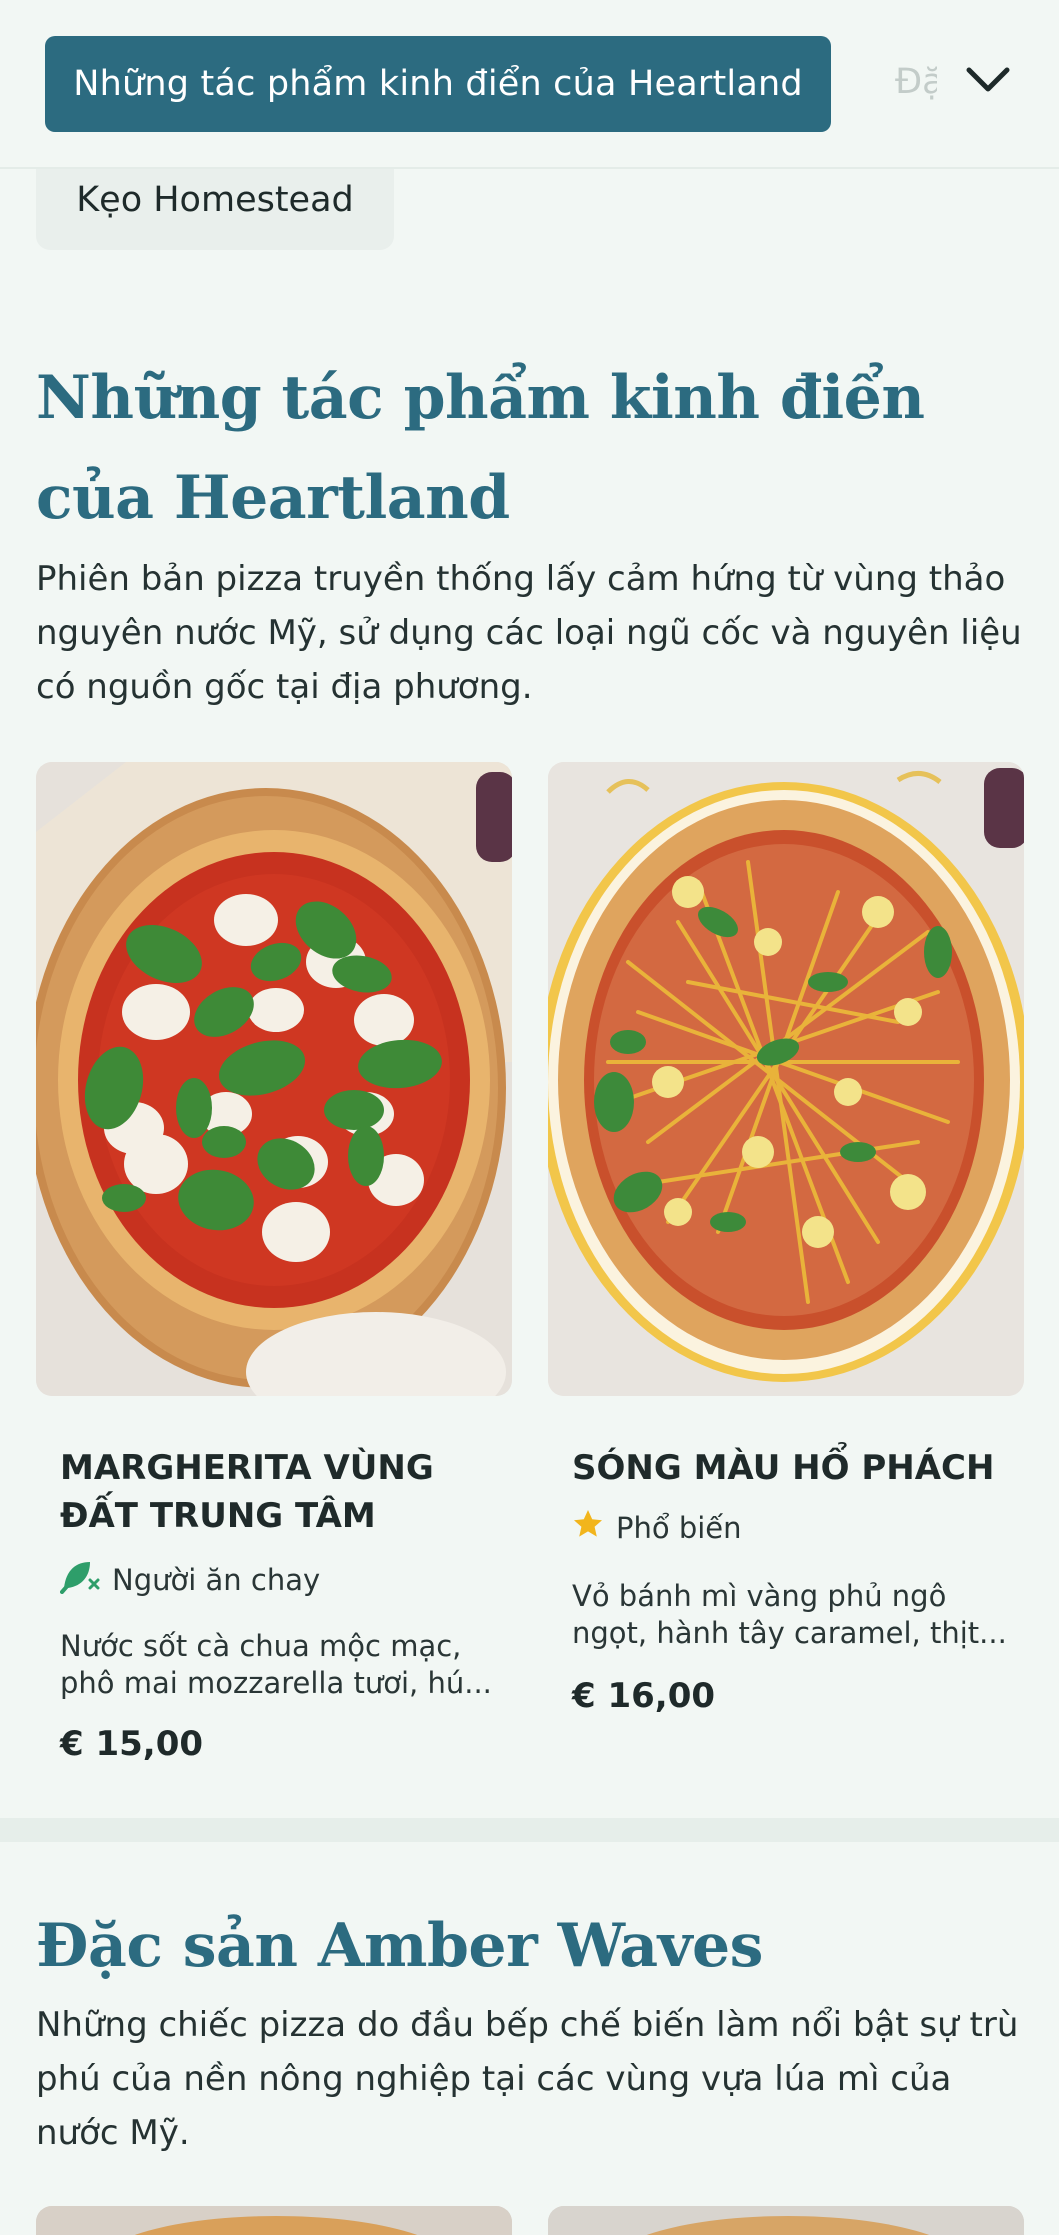 This screenshot has height=2235, width=1059. What do you see at coordinates (132, 1744) in the screenshot?
I see `menu-item-price: € 15,00` at bounding box center [132, 1744].